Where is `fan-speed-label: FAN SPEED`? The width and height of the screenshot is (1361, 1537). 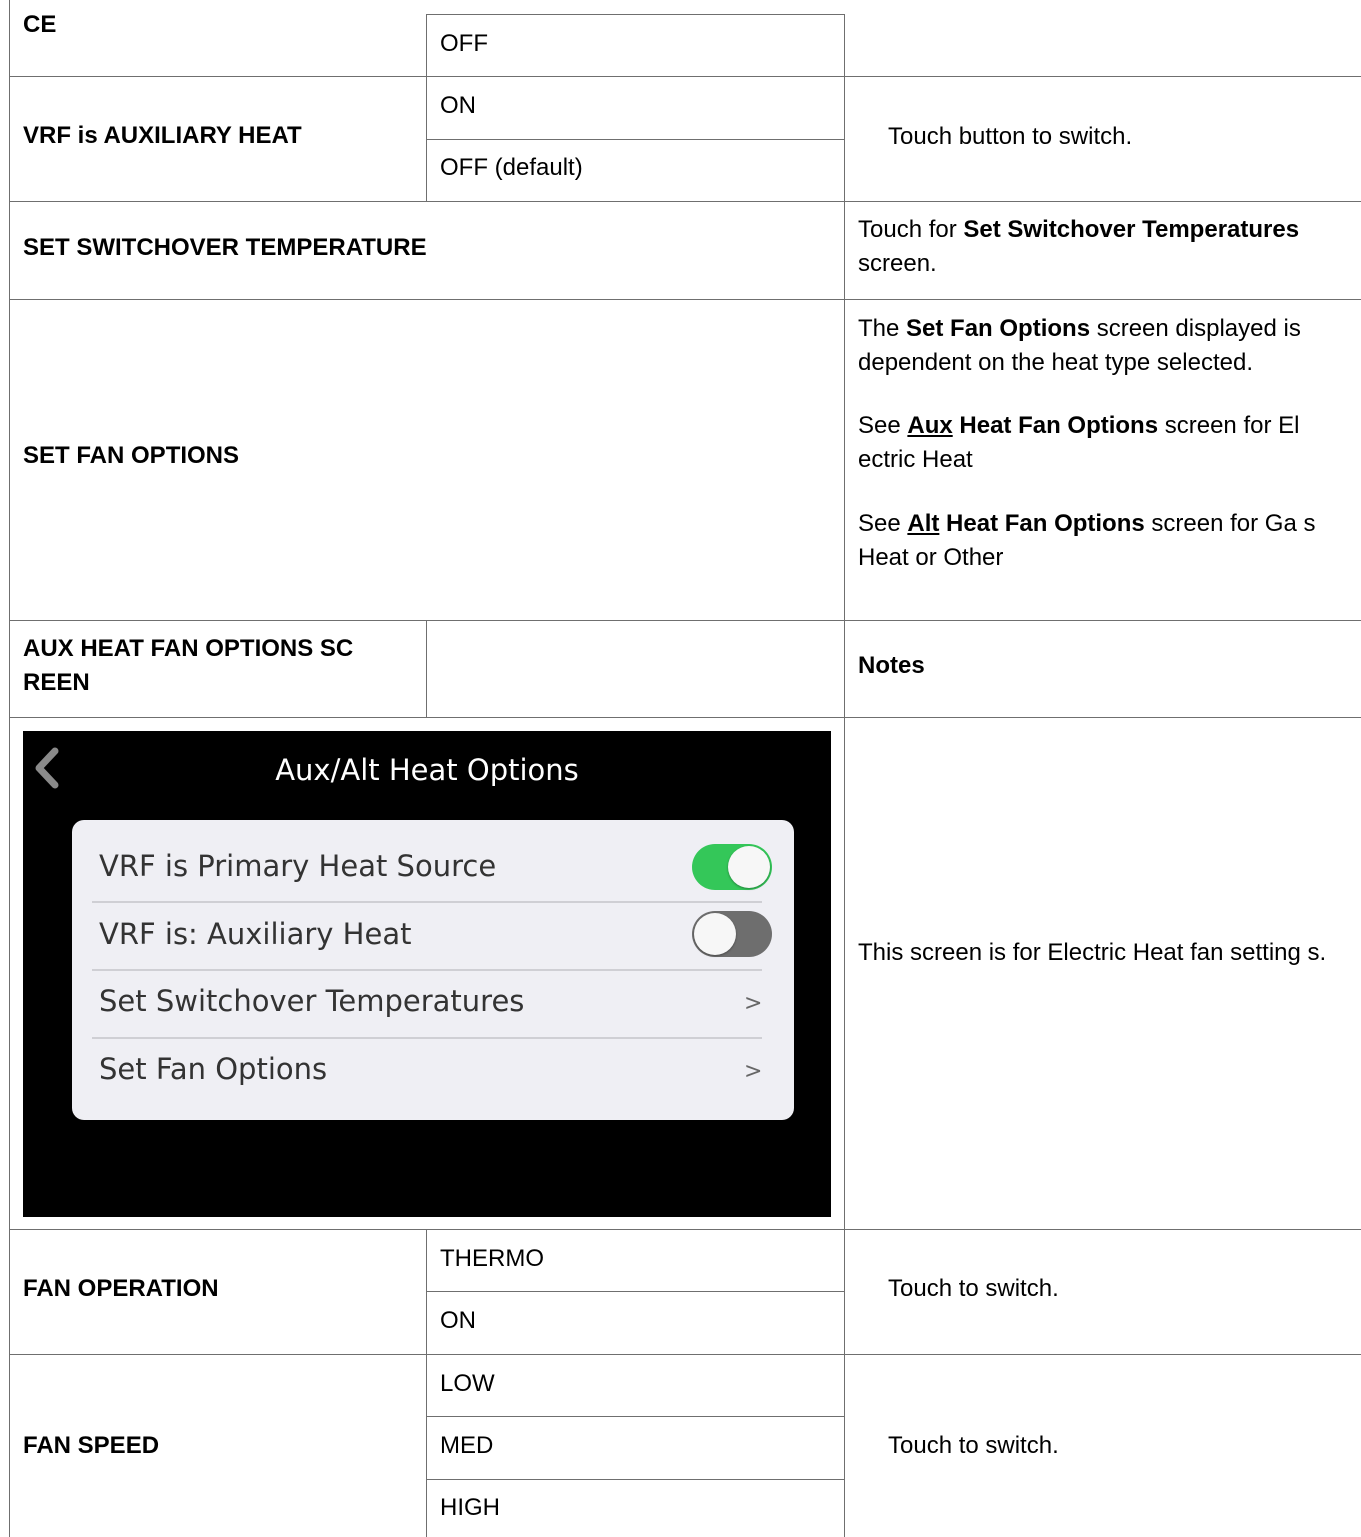
fan-speed-label: FAN SPEED is located at coordinates (91, 1445).